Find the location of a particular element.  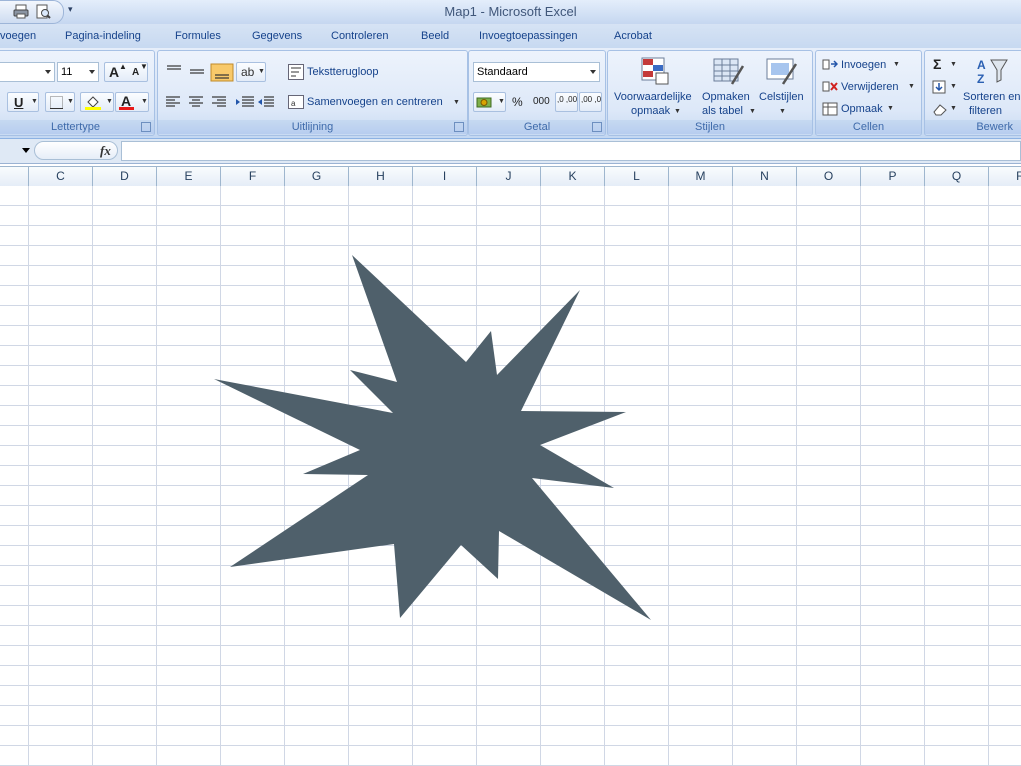

fill-color-icon is located at coordinates (93, 103).